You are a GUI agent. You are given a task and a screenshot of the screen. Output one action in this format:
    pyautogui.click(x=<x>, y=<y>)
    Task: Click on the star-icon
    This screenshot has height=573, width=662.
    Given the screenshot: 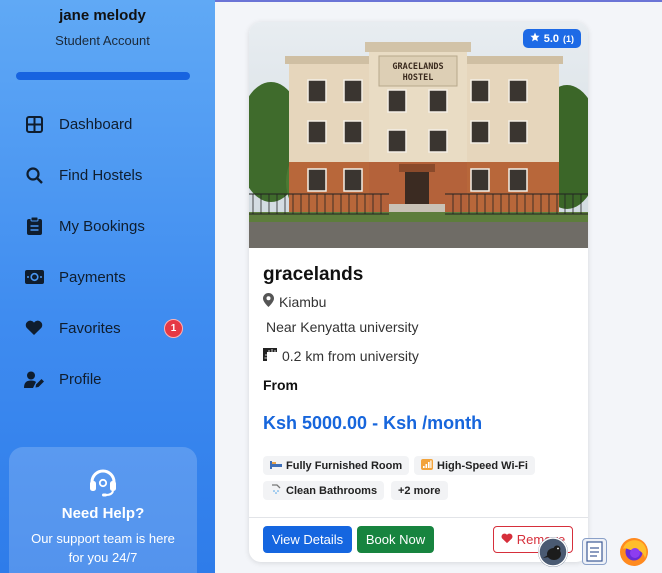 What is the action you would take?
    pyautogui.click(x=535, y=38)
    